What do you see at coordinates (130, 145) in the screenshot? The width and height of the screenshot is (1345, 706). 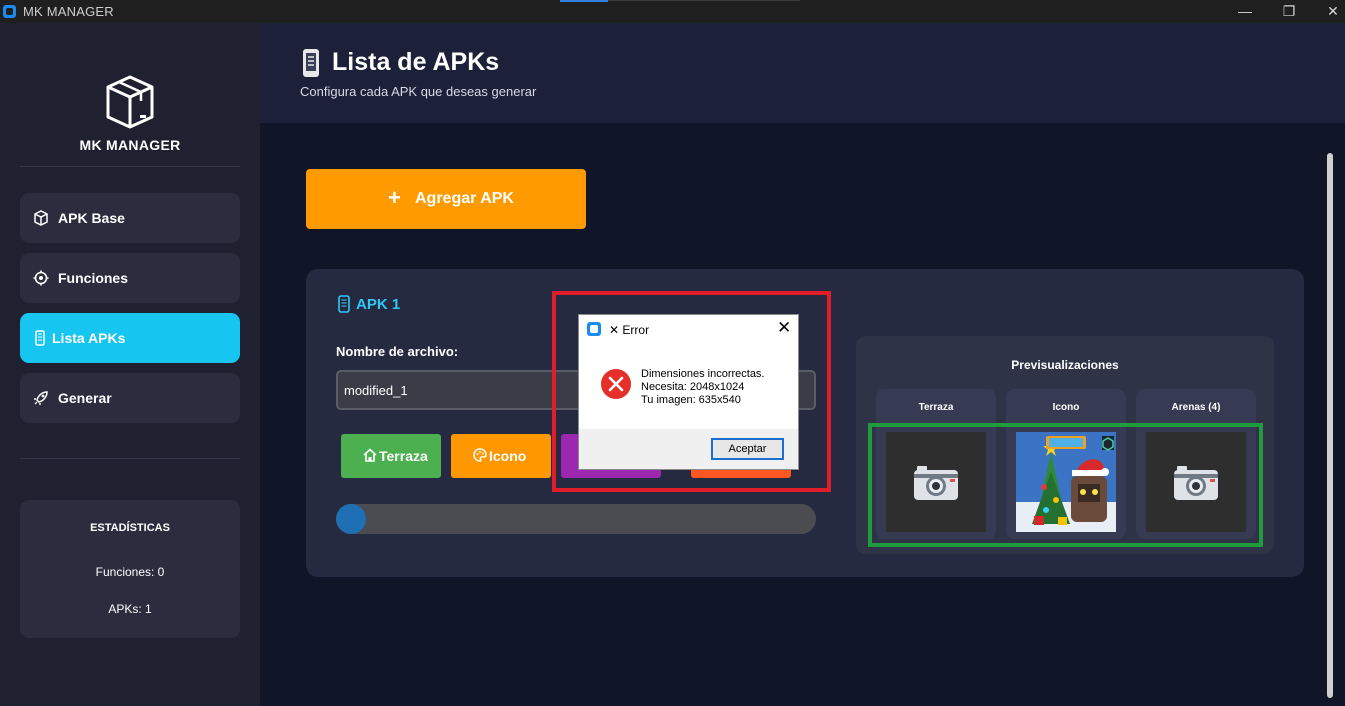 I see `brand-name: MK MANAGER` at bounding box center [130, 145].